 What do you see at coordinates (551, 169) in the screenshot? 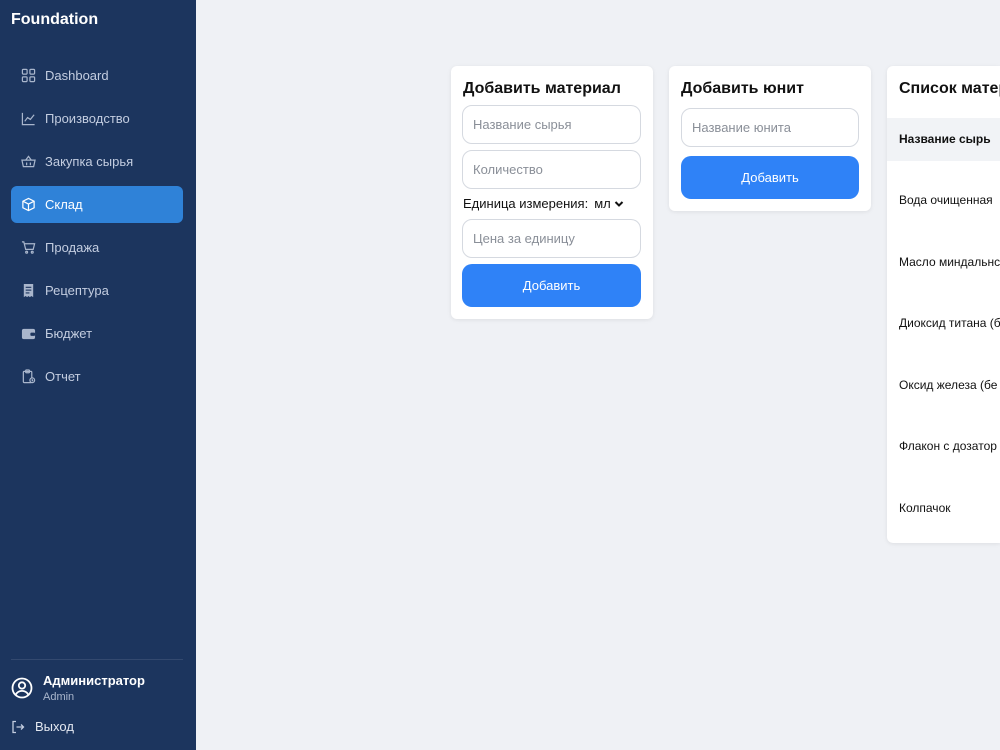
I see `material-quantity-input` at bounding box center [551, 169].